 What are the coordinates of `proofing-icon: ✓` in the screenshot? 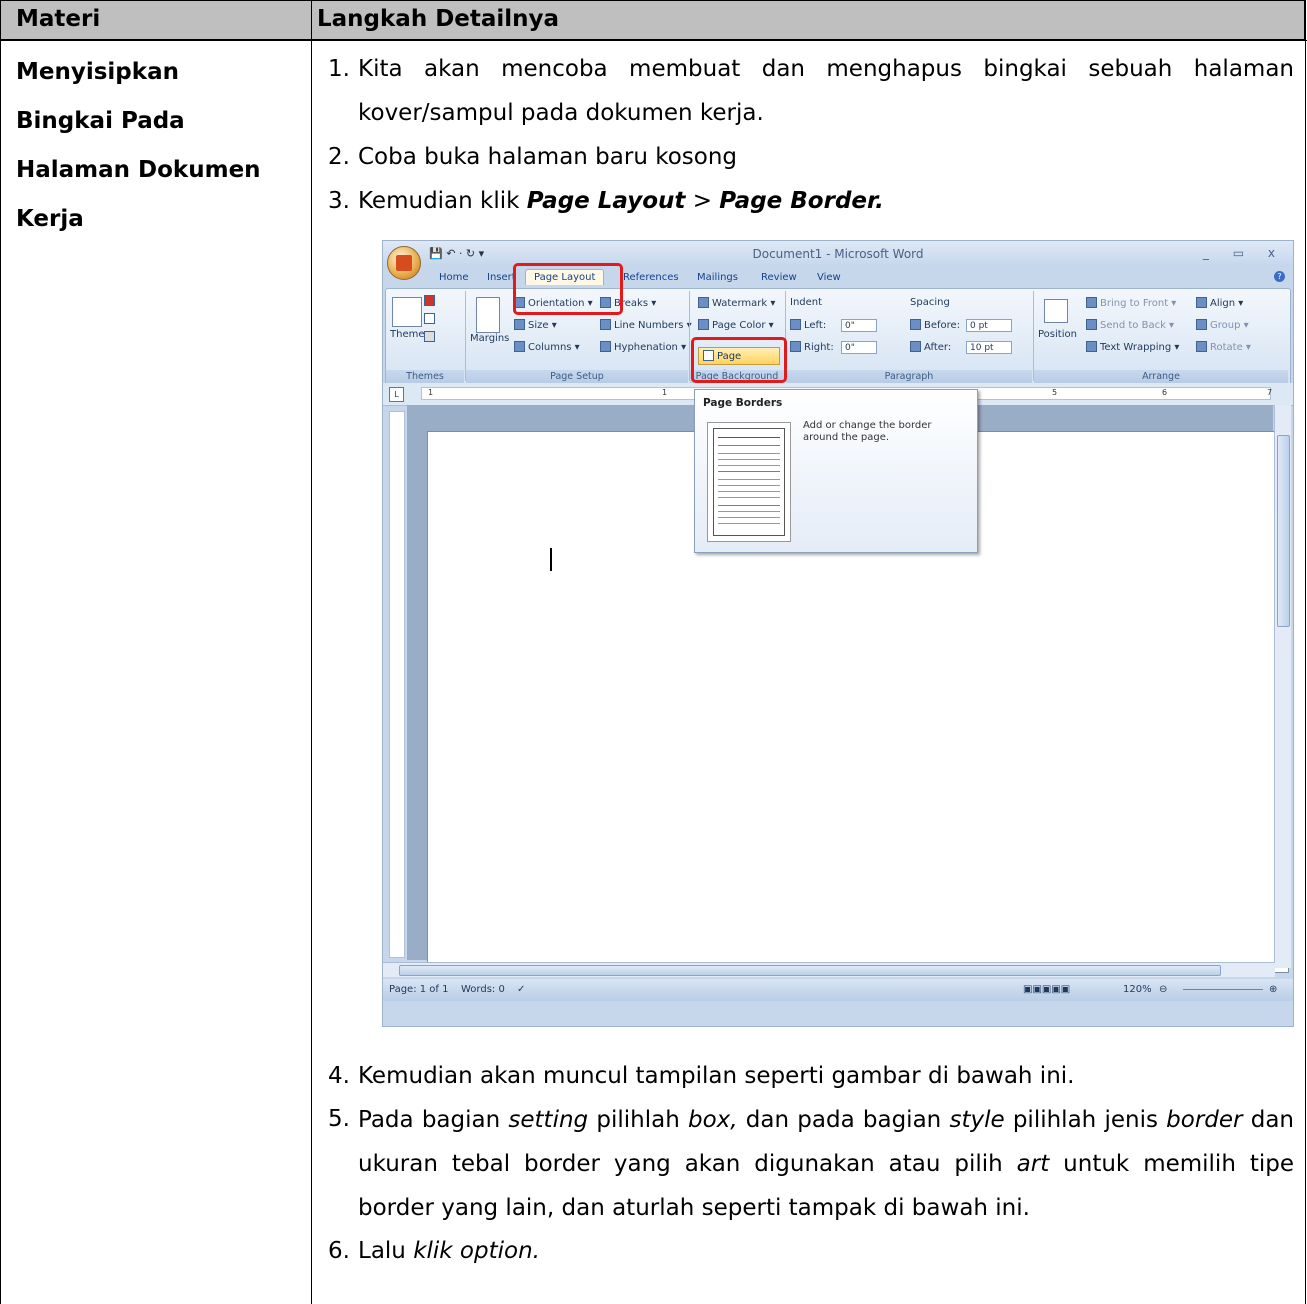 It's located at (521, 989).